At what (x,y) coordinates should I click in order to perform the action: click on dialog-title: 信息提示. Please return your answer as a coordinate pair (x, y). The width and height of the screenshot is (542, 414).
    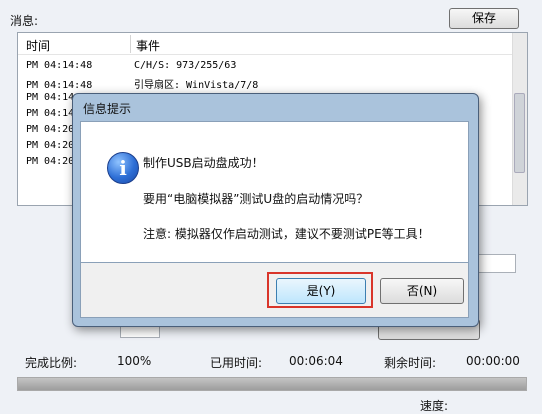
    Looking at the image, I should click on (107, 109).